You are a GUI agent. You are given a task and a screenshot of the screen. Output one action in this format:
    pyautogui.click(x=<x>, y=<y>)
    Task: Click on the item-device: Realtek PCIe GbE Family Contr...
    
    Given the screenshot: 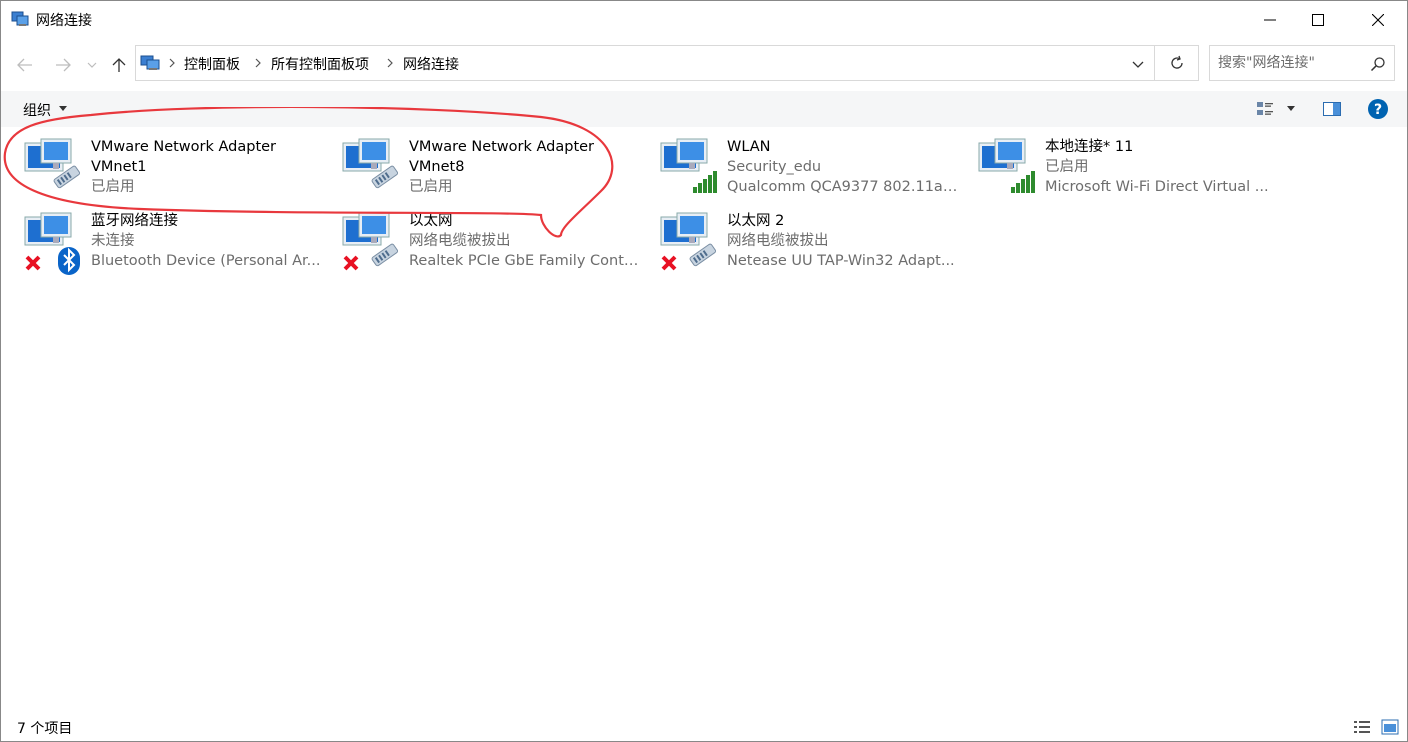 What is the action you would take?
    pyautogui.click(x=525, y=261)
    